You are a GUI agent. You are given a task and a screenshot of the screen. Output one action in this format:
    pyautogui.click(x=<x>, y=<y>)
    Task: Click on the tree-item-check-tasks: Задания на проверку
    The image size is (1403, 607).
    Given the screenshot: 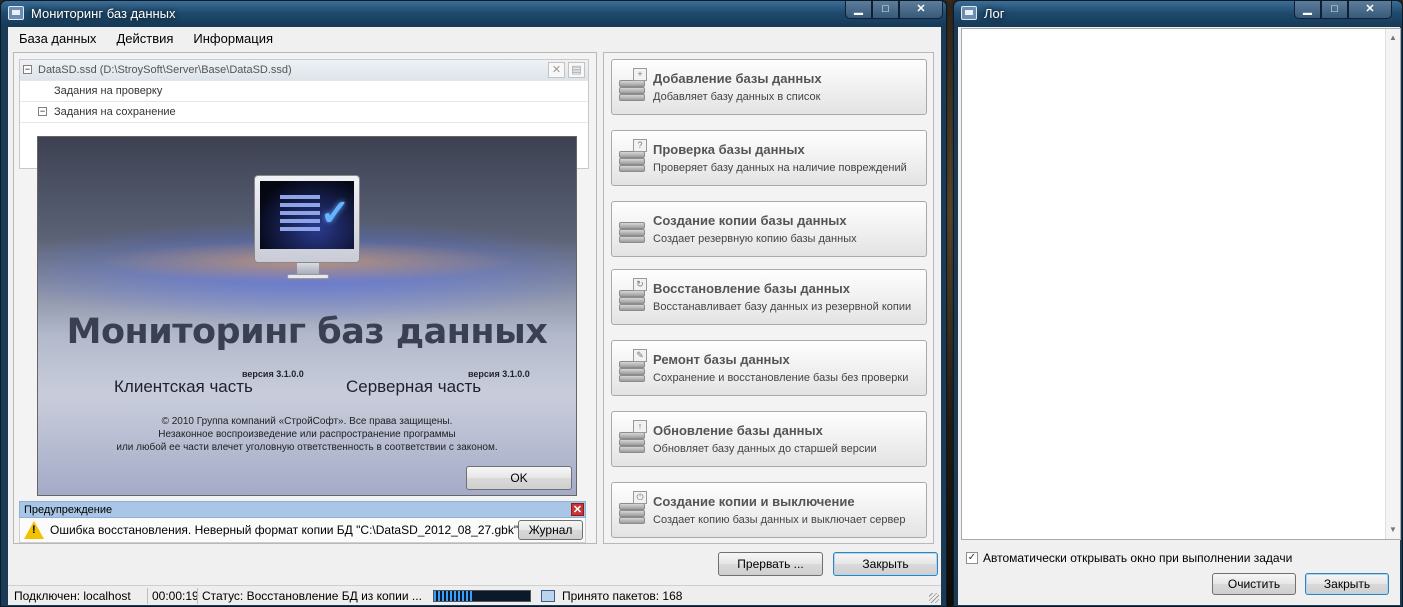 What is the action you would take?
    pyautogui.click(x=304, y=91)
    